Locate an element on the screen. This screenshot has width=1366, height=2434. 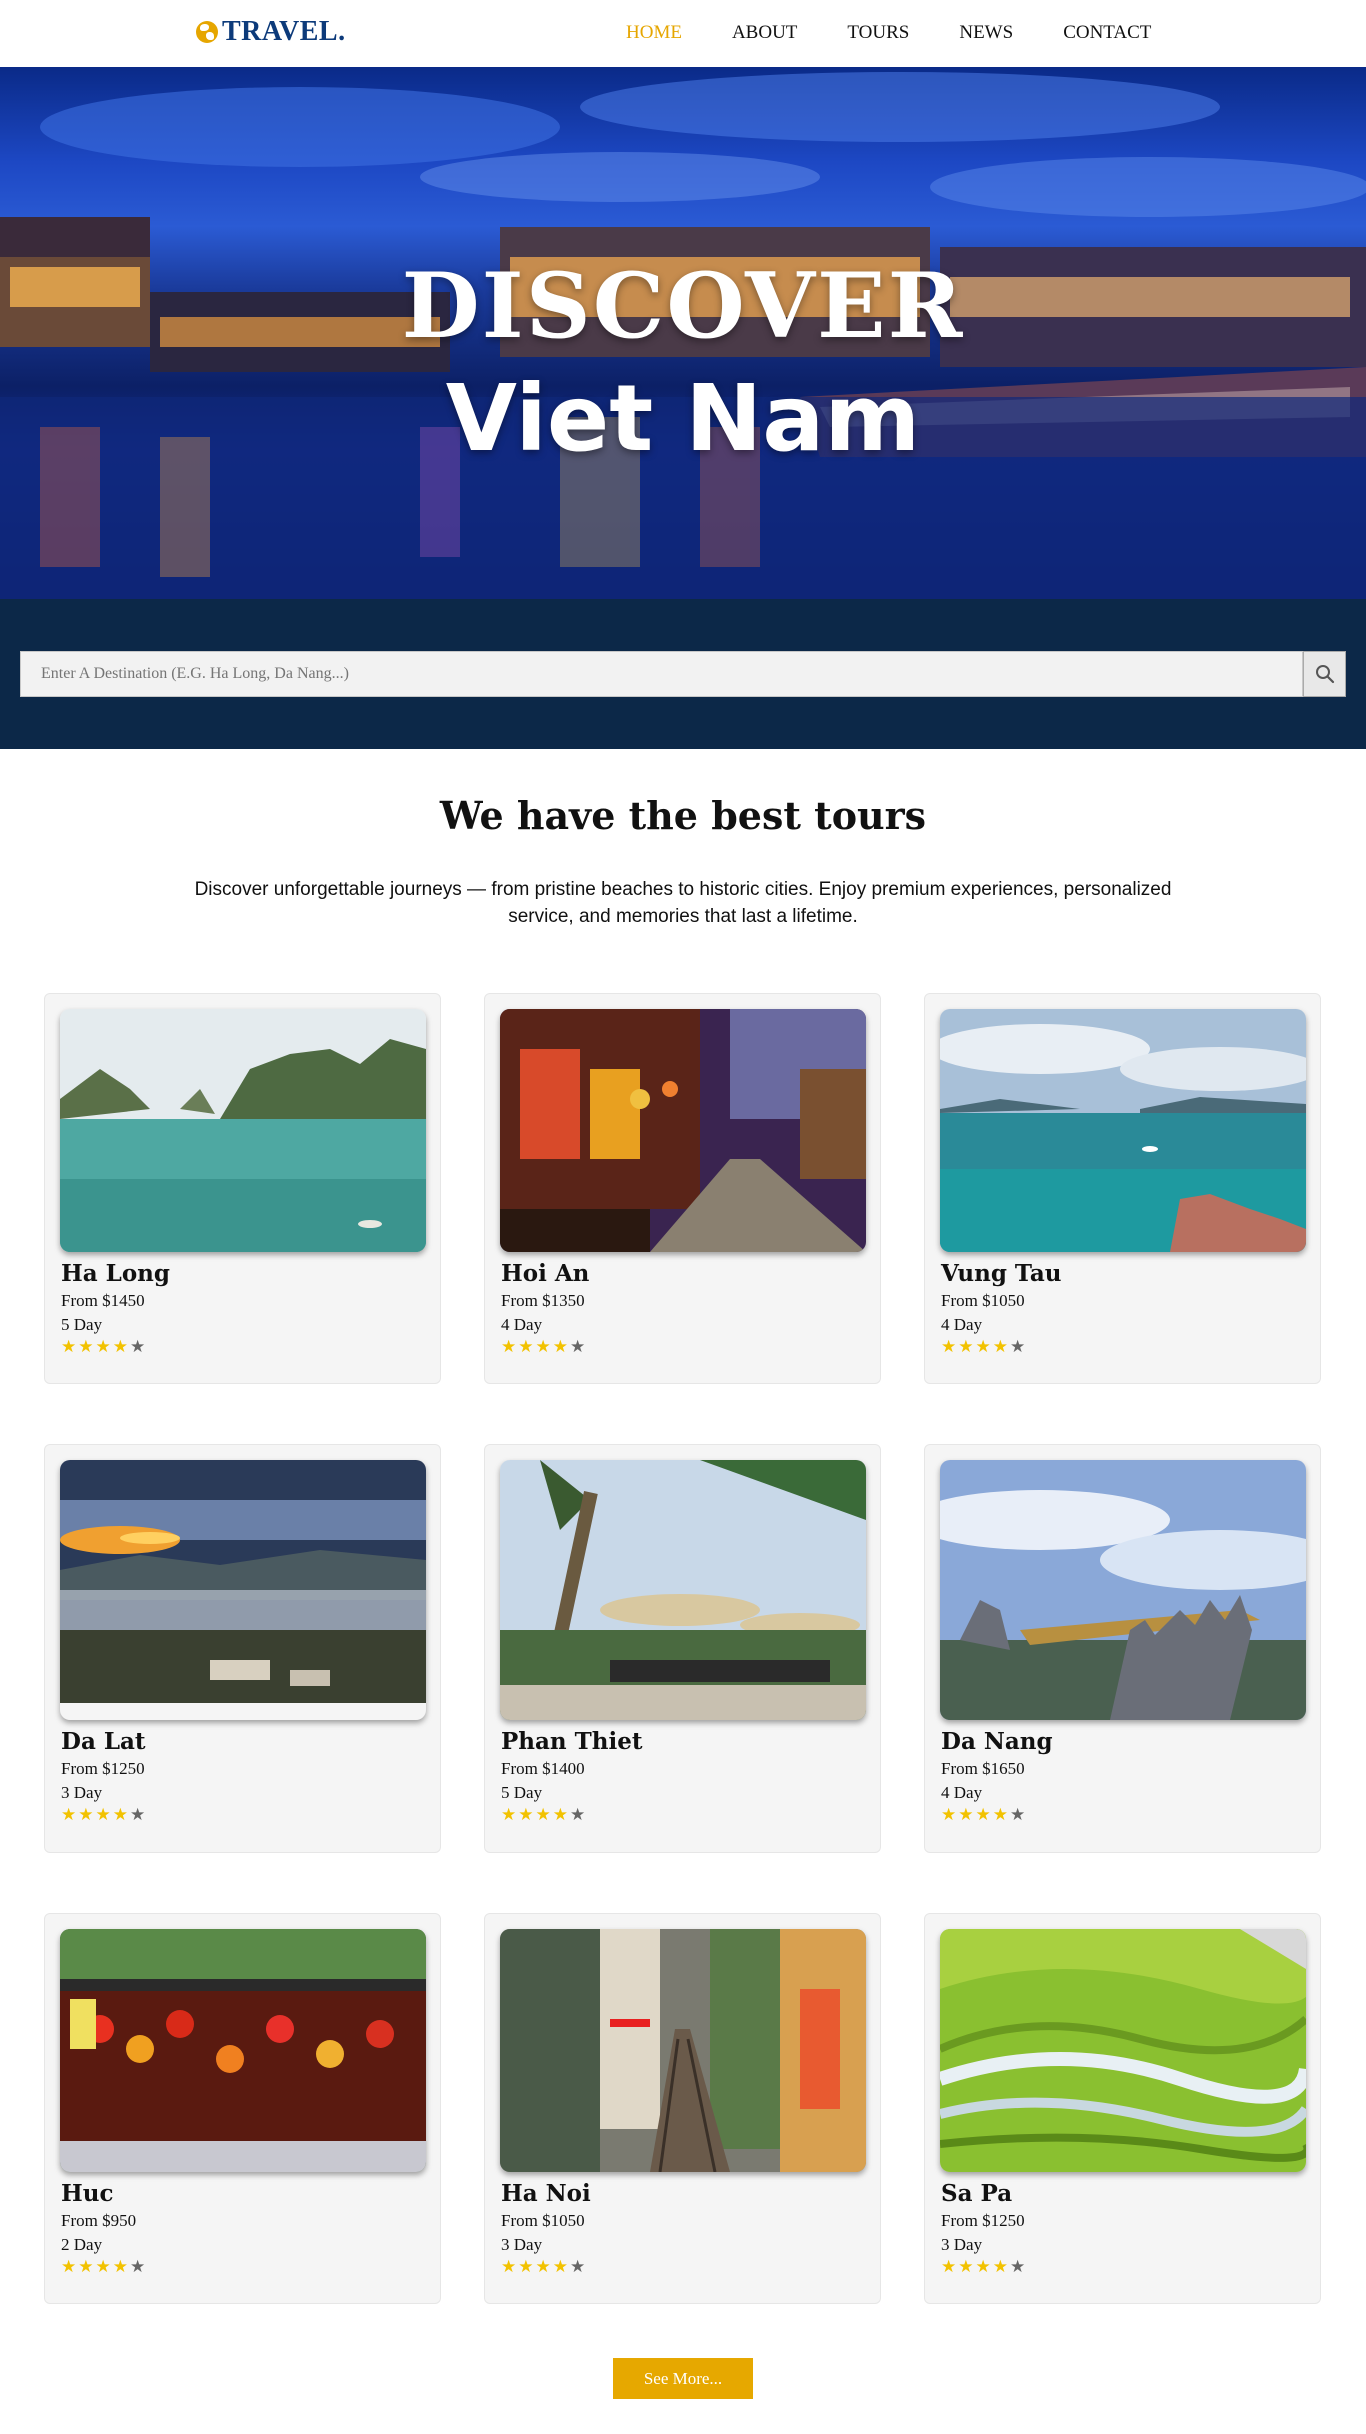
nav-contact: CONTACT is located at coordinates (1107, 33).